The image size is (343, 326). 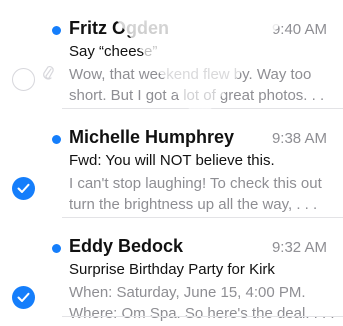 What do you see at coordinates (23, 79) in the screenshot?
I see `empty-circle-icon` at bounding box center [23, 79].